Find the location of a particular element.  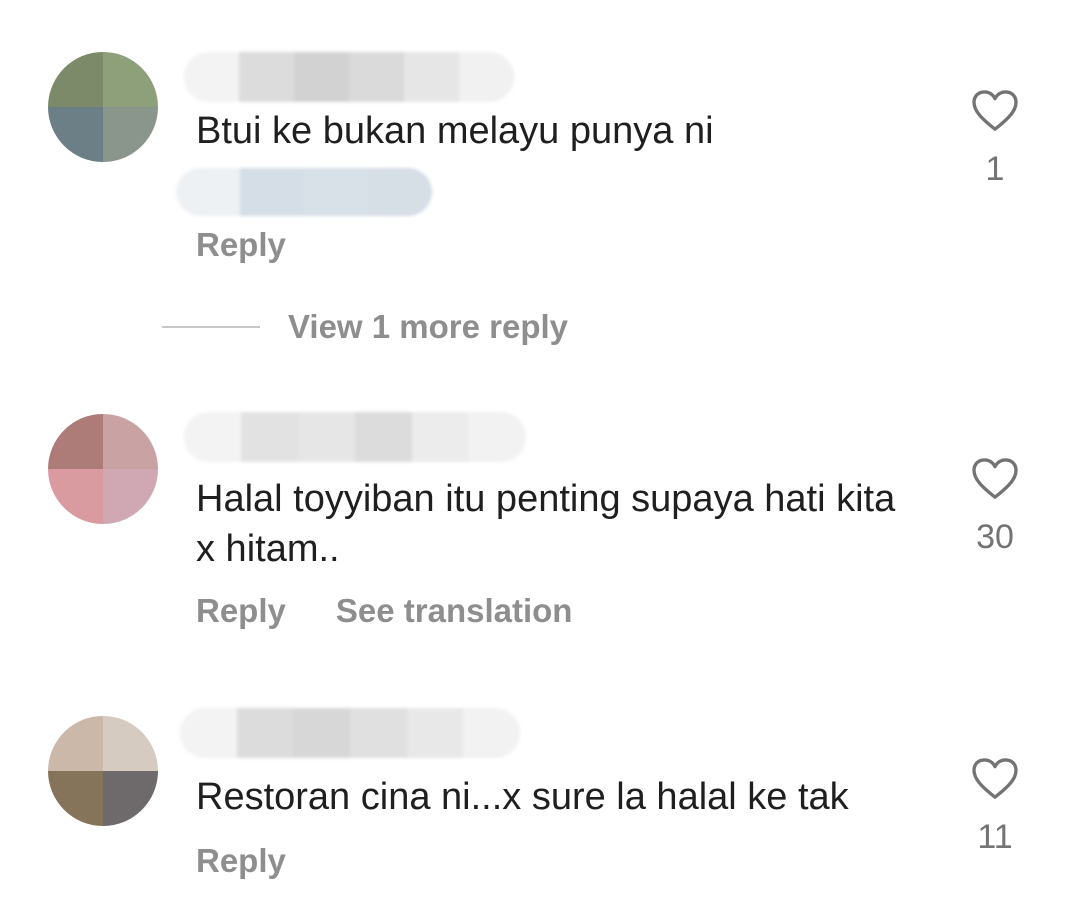

like-count: 11 is located at coordinates (995, 837).